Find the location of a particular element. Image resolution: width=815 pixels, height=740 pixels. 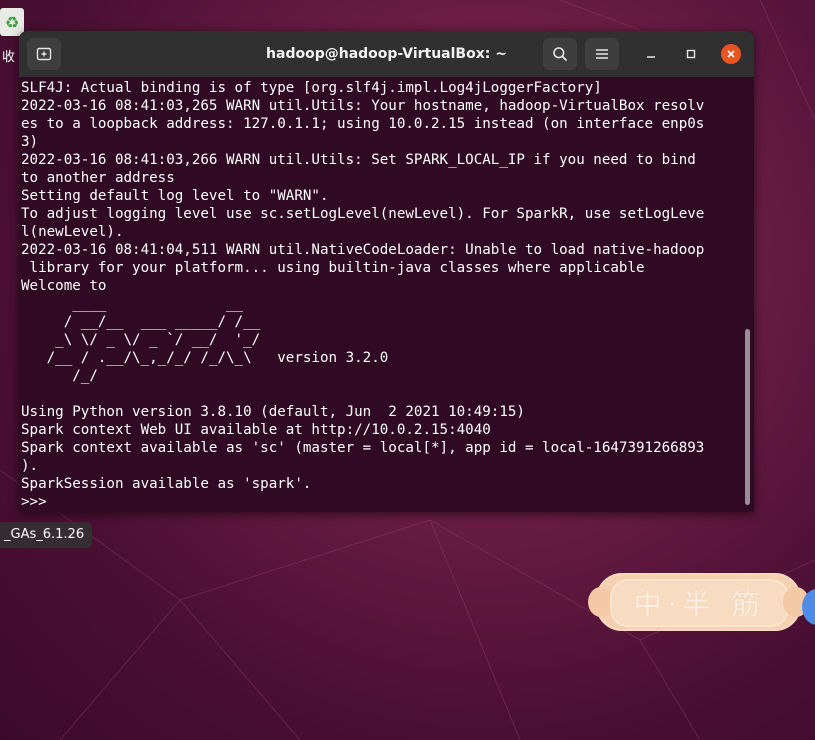

new-tab-icon is located at coordinates (44, 54).